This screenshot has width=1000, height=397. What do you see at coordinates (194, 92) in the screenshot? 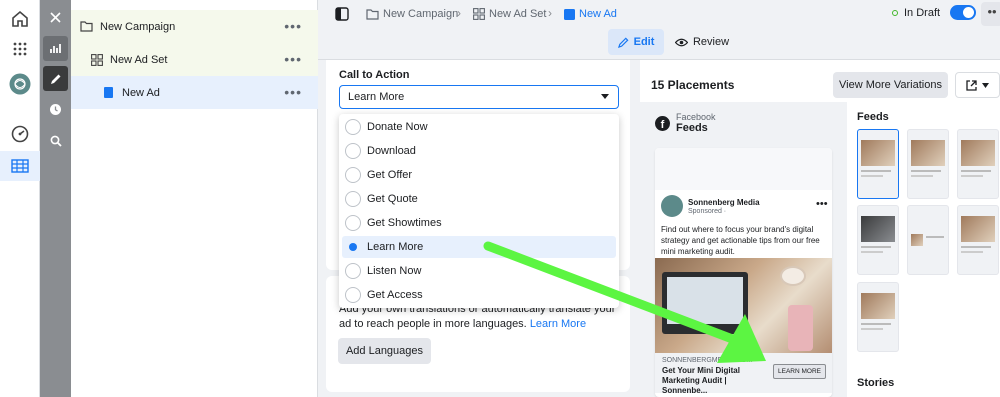
I see `tree-item-ad: New Ad •••` at bounding box center [194, 92].